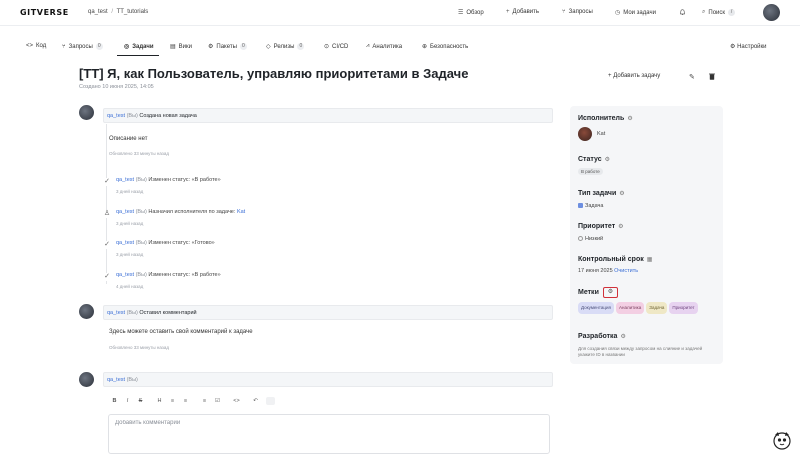  I want to click on tab-packages: ⚙ Пакеты 0, so click(227, 46).